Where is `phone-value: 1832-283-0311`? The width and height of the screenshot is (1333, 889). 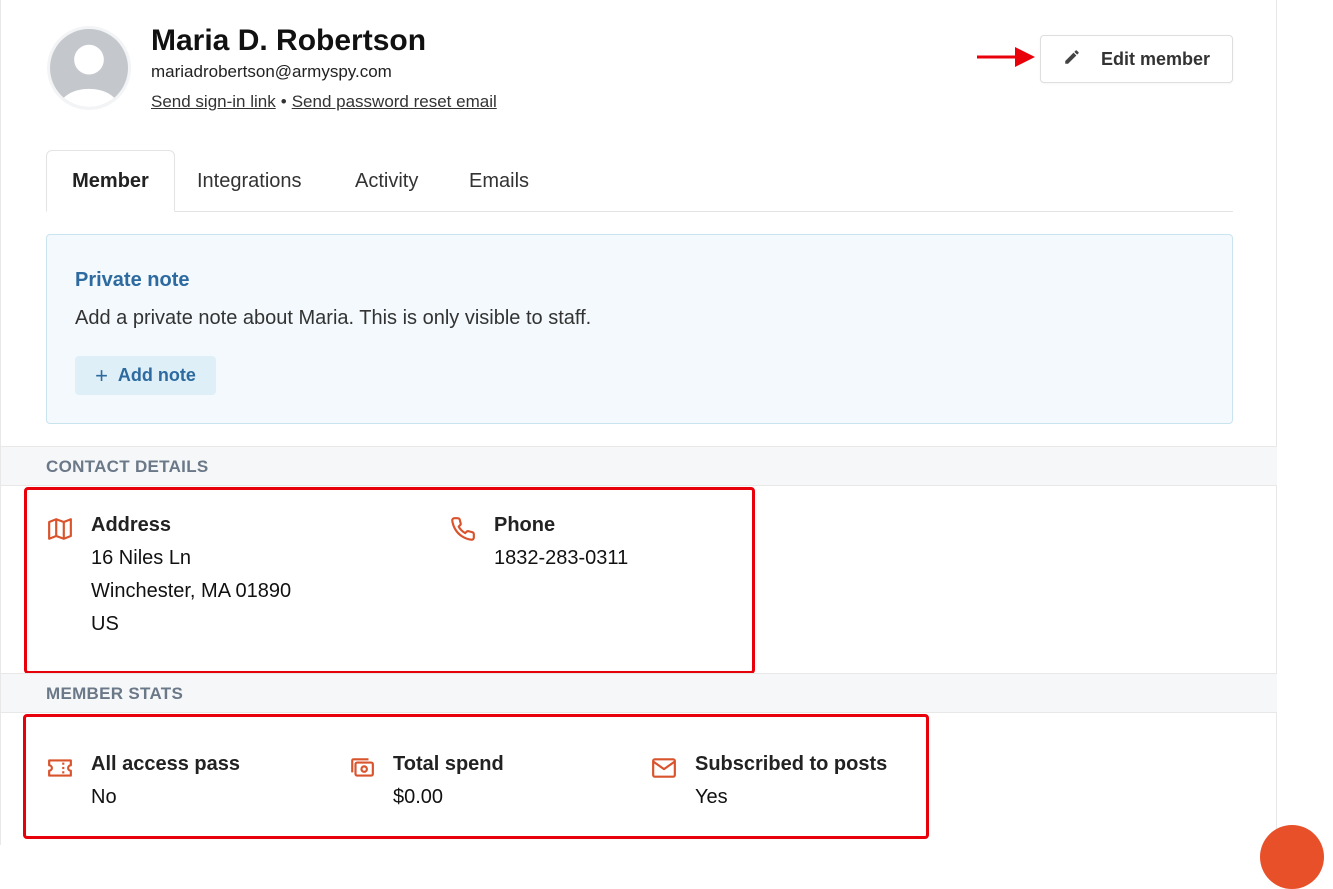
phone-value: 1832-283-0311 is located at coordinates (561, 558).